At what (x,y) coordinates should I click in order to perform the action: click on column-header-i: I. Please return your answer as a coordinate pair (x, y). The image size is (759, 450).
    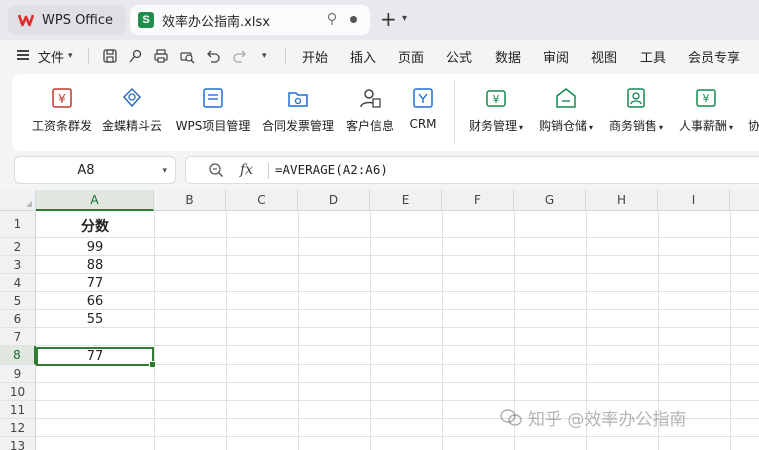
    Looking at the image, I should click on (694, 200).